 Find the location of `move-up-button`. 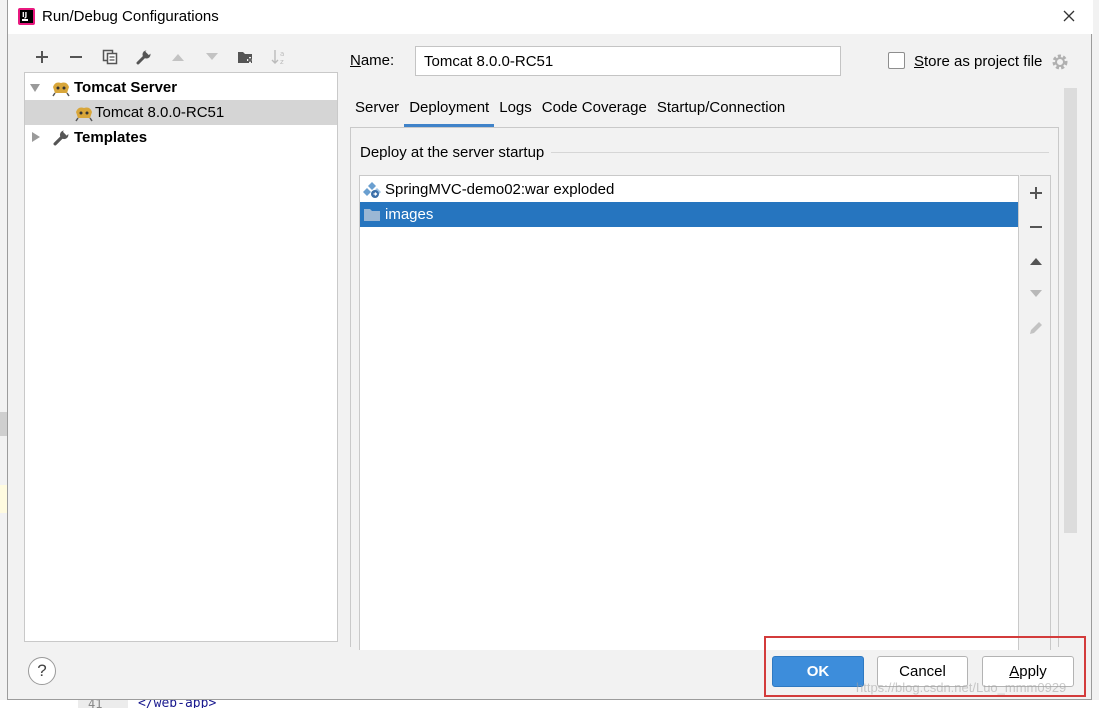

move-up-button is located at coordinates (178, 57).